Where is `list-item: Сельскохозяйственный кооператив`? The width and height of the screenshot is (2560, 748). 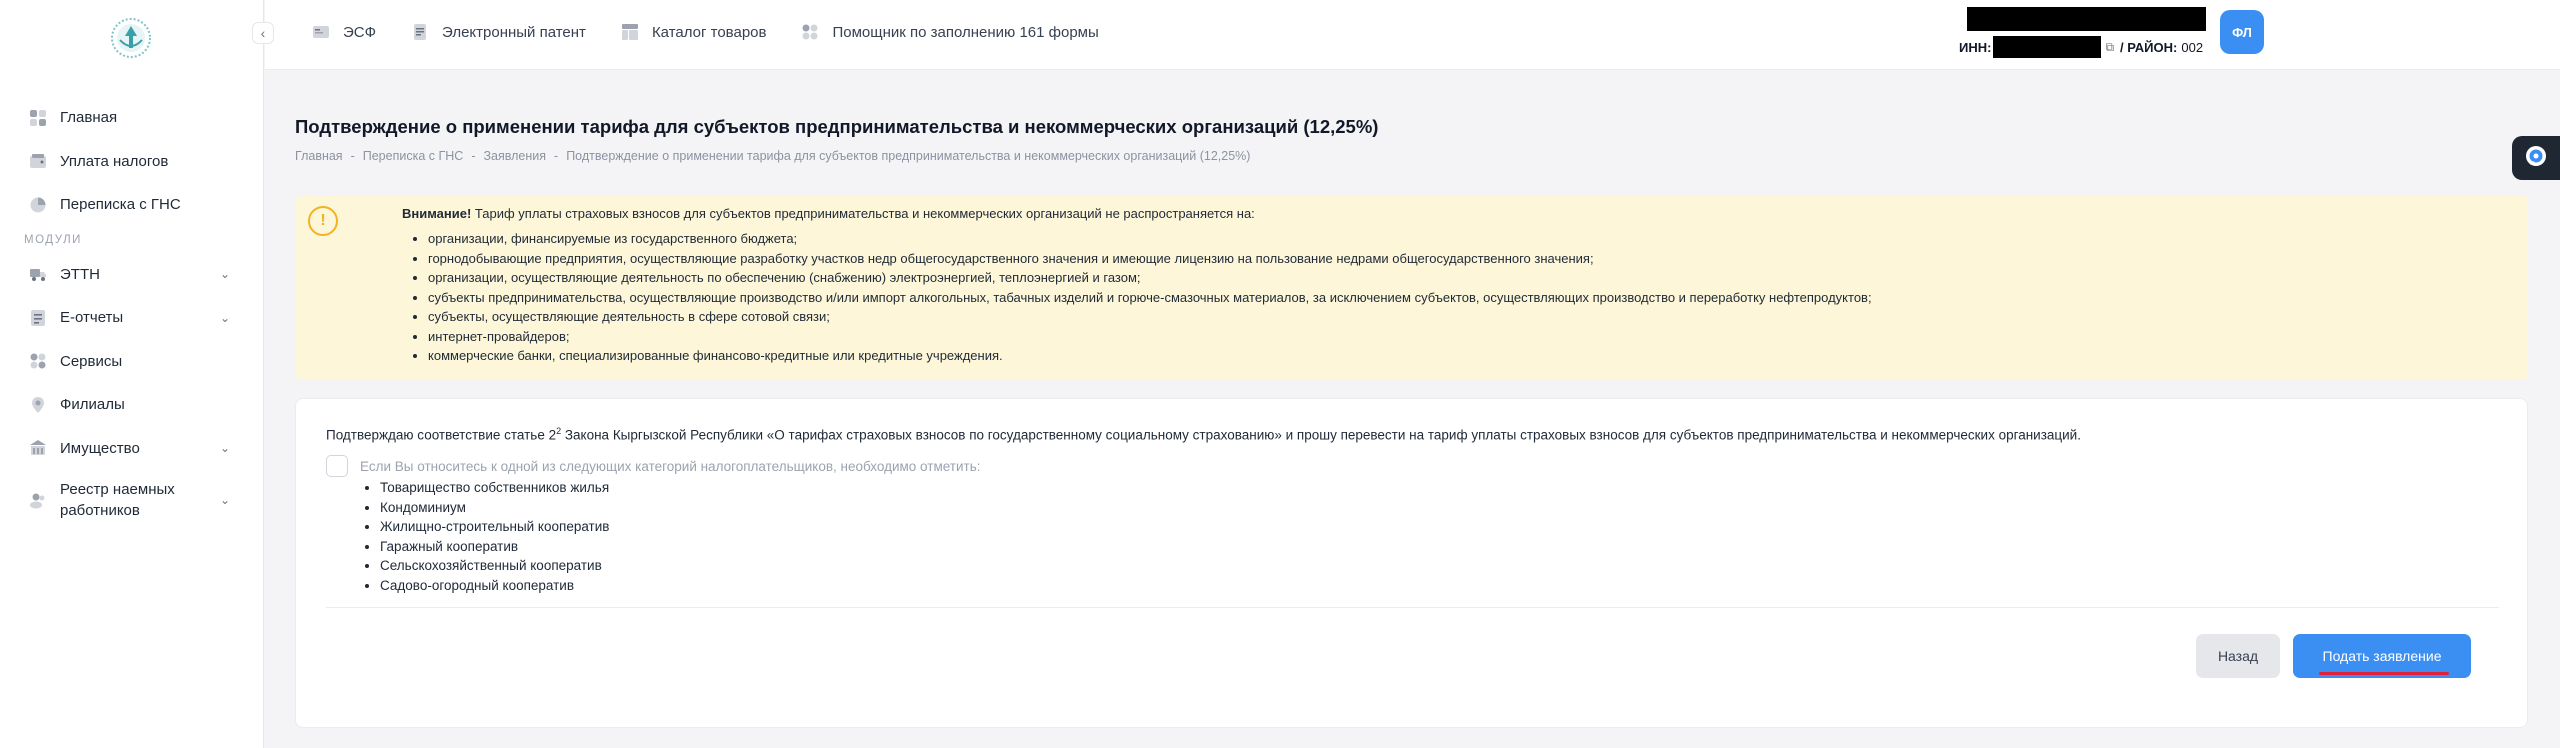 list-item: Сельскохозяйственный кооператив is located at coordinates (494, 566).